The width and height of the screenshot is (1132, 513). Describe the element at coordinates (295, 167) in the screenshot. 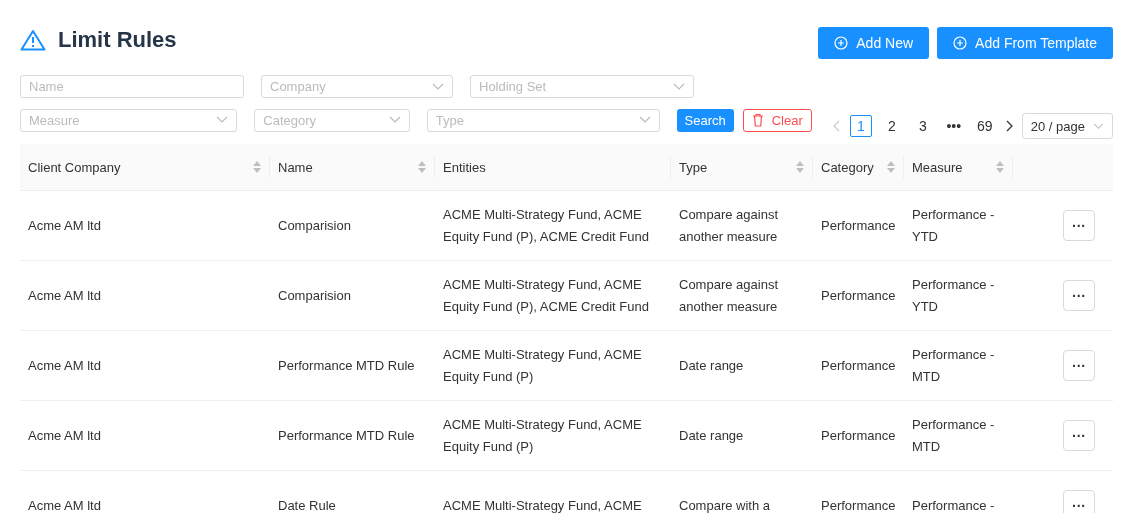

I see `column-header: Name` at that location.